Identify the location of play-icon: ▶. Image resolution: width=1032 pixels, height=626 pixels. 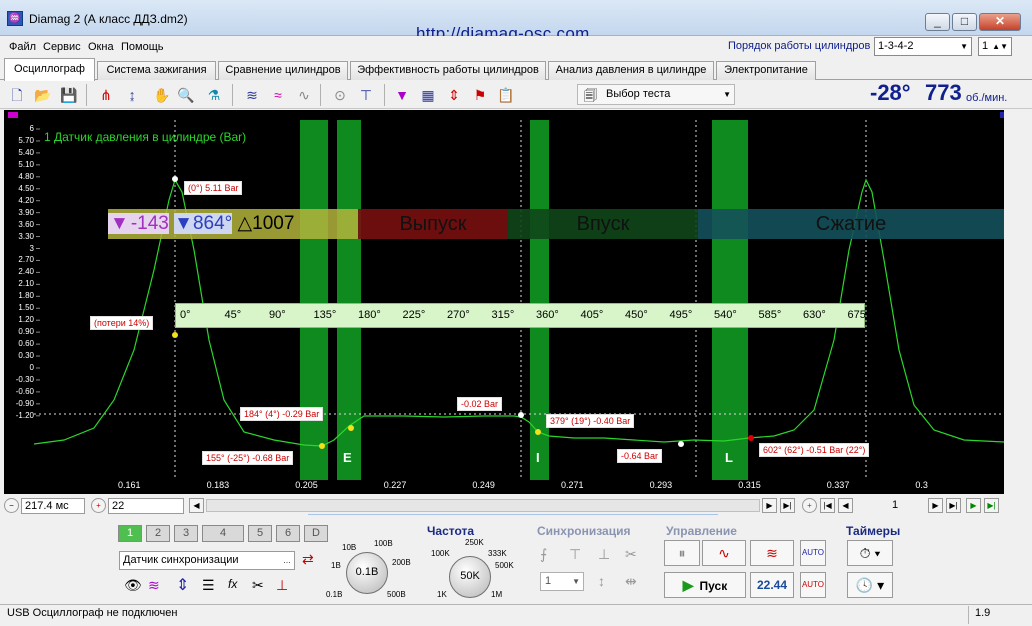
(973, 505).